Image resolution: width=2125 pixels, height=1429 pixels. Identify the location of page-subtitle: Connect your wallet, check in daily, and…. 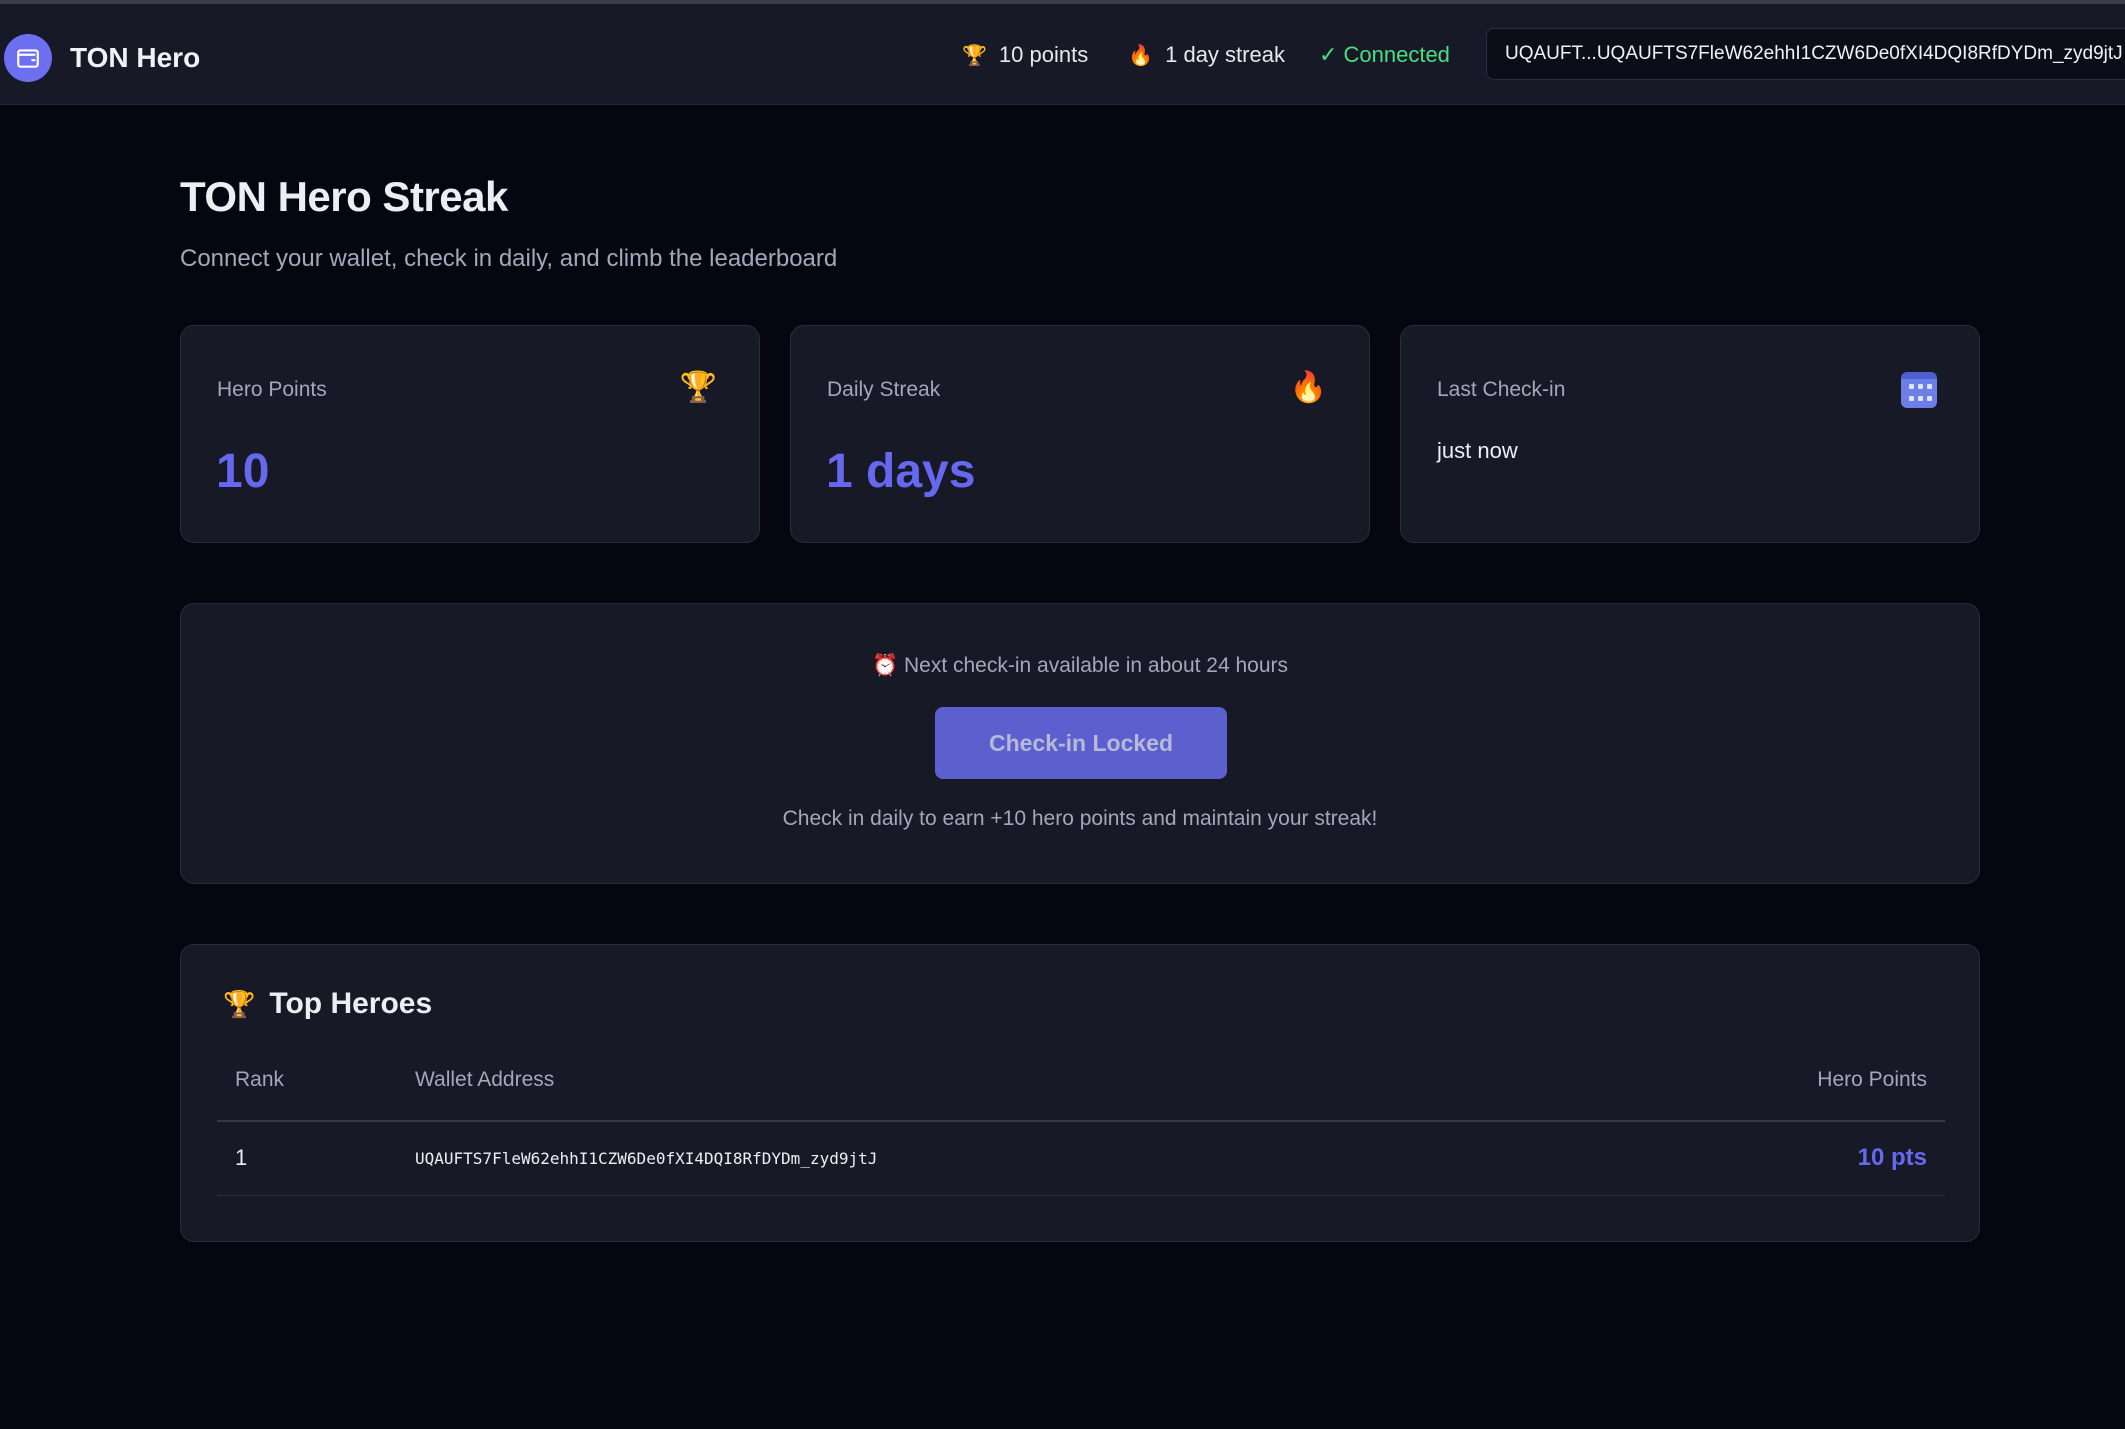
(509, 258).